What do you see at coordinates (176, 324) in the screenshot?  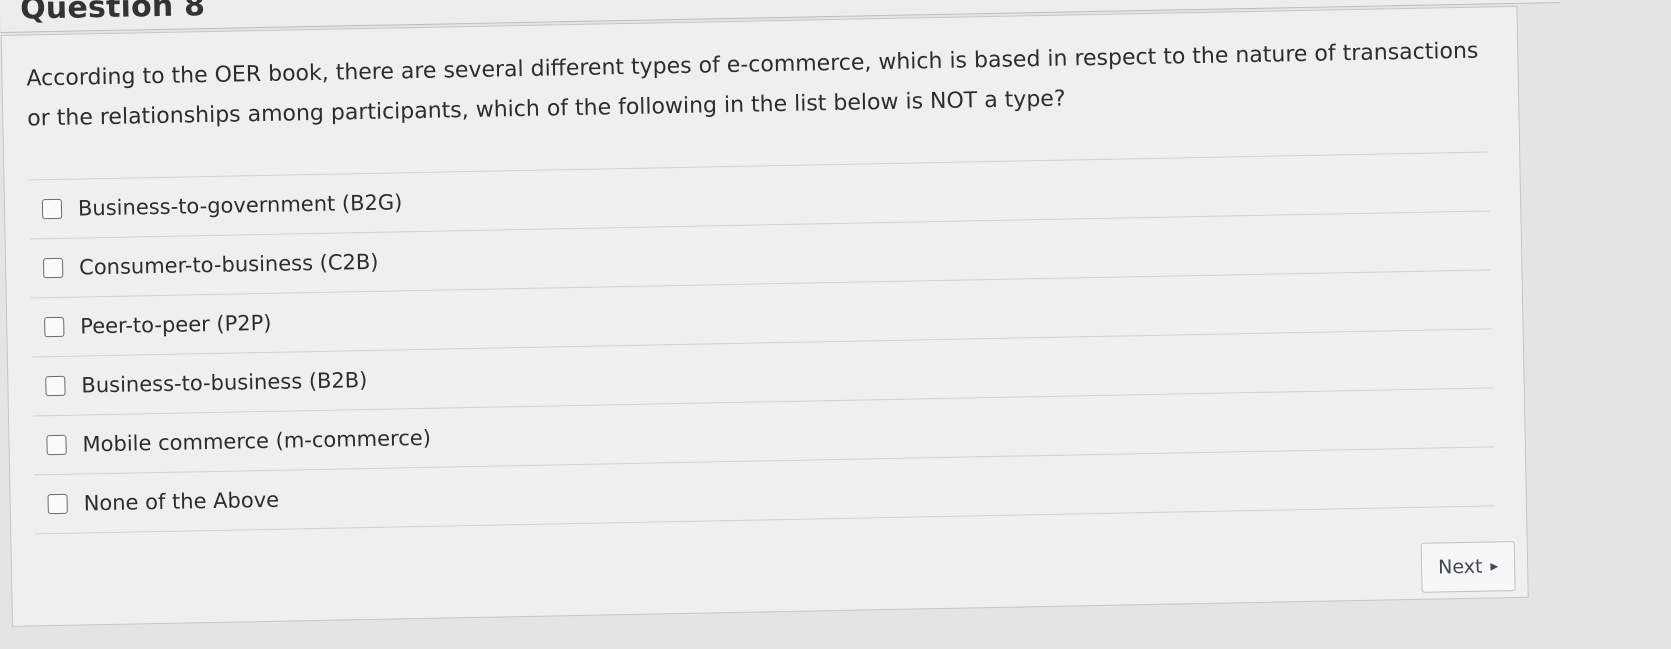 I see `answer-label: Peer-to-peer (P2P)` at bounding box center [176, 324].